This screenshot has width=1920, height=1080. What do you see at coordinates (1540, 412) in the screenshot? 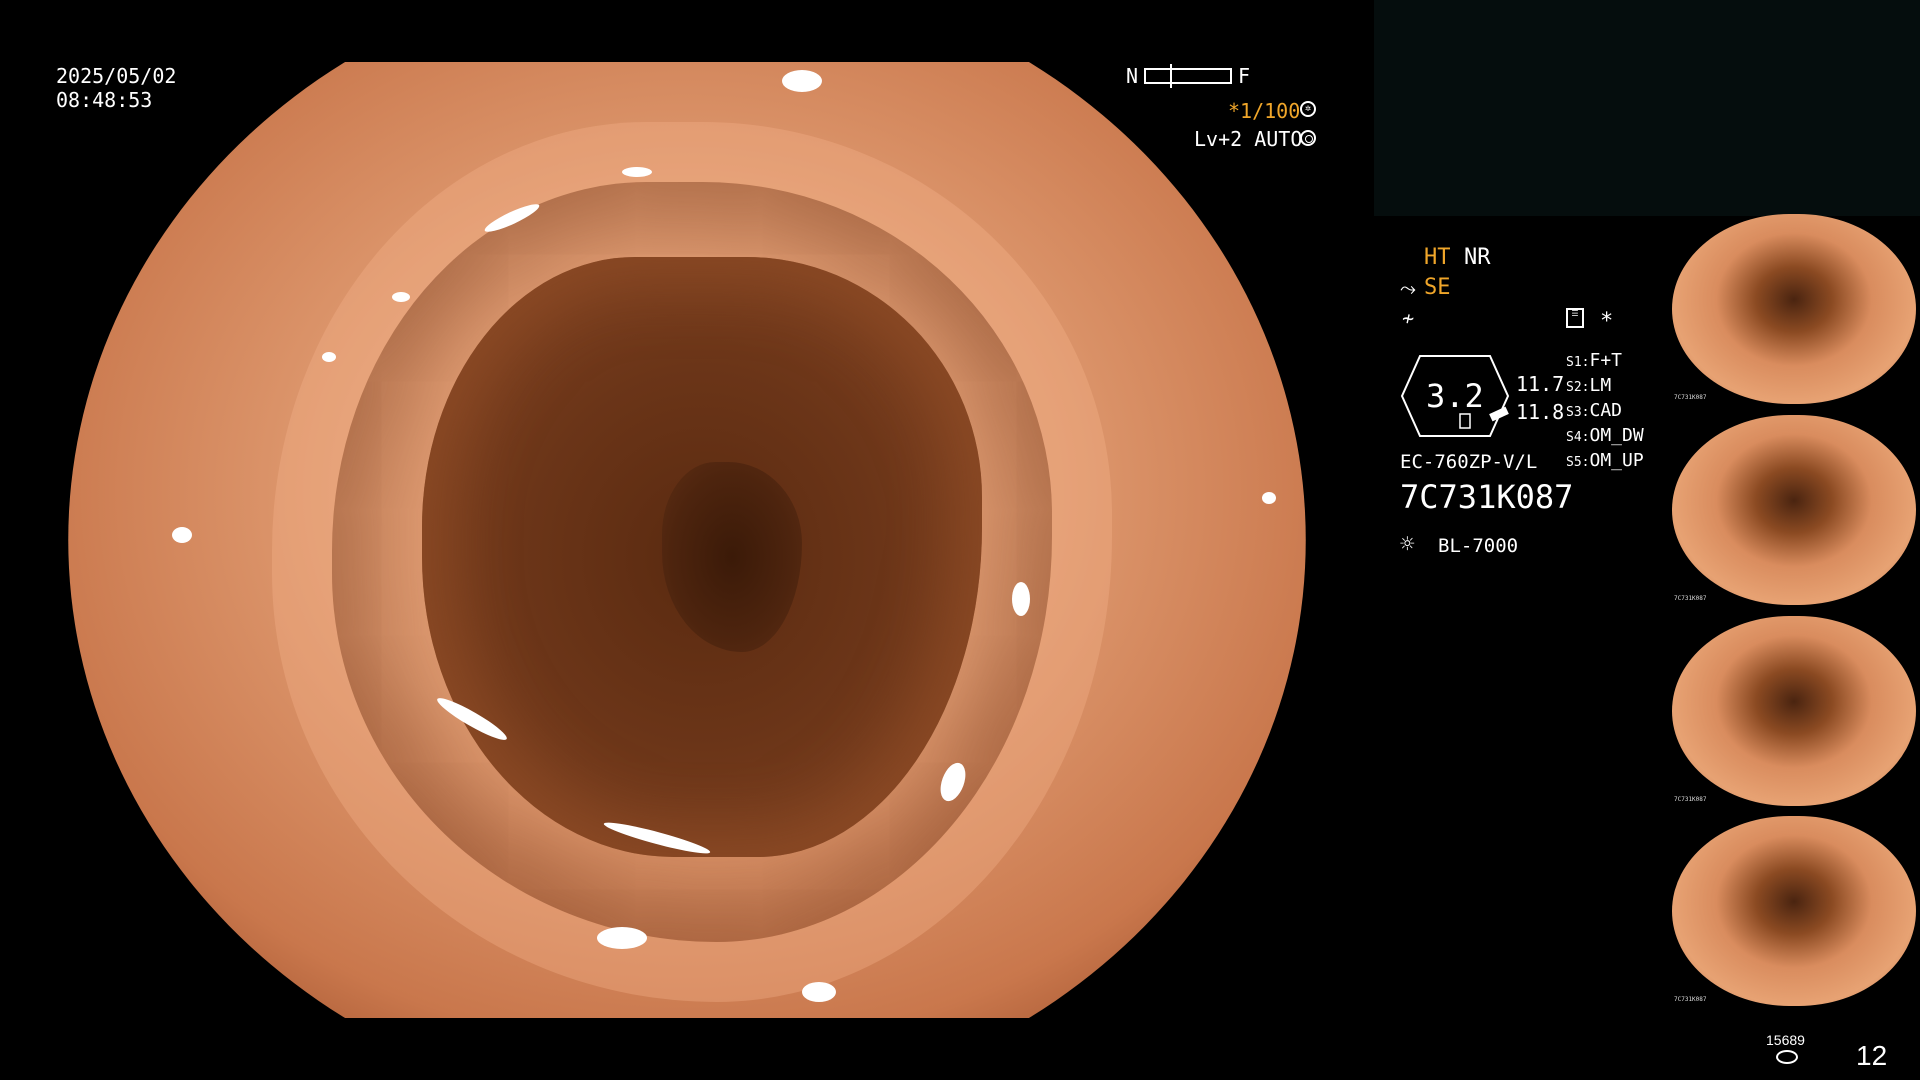
I see `range-bottom: 11.8` at bounding box center [1540, 412].